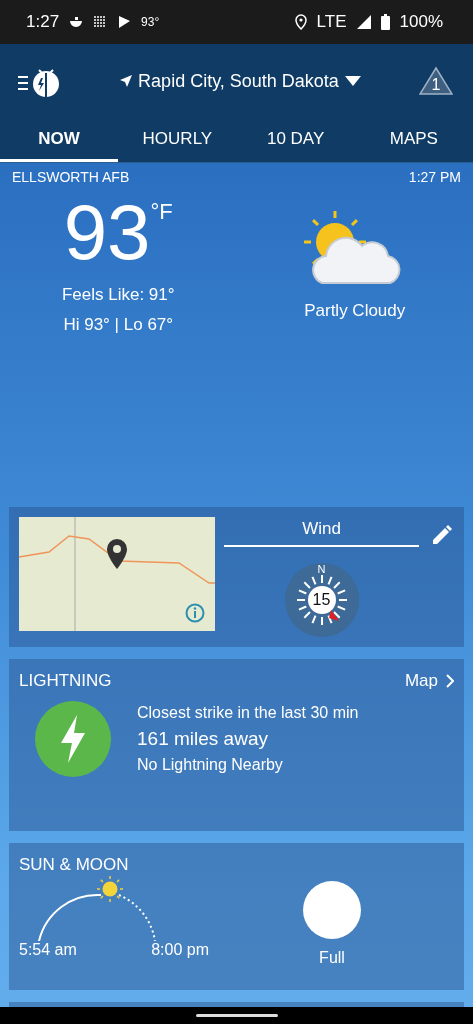  What do you see at coordinates (100, 22) in the screenshot?
I see `dots-icon` at bounding box center [100, 22].